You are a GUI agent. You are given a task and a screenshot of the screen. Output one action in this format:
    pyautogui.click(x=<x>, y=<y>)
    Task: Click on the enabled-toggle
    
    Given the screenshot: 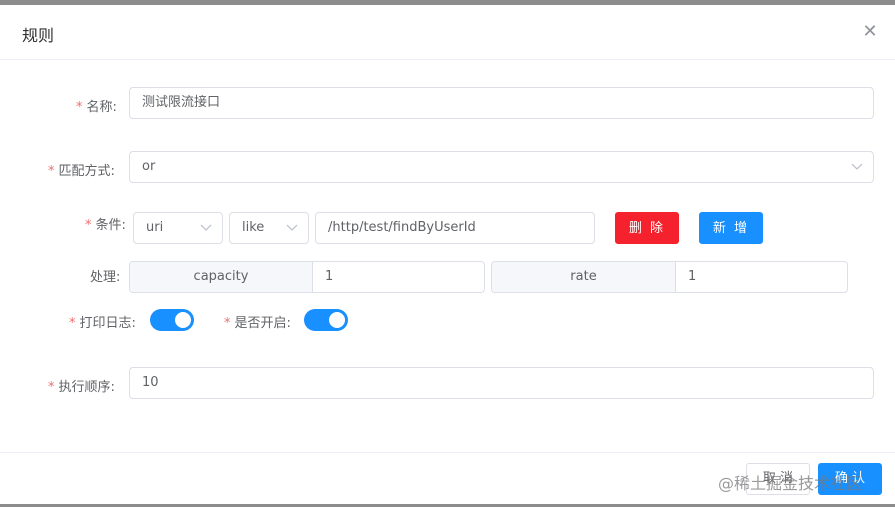 What is the action you would take?
    pyautogui.click(x=326, y=320)
    